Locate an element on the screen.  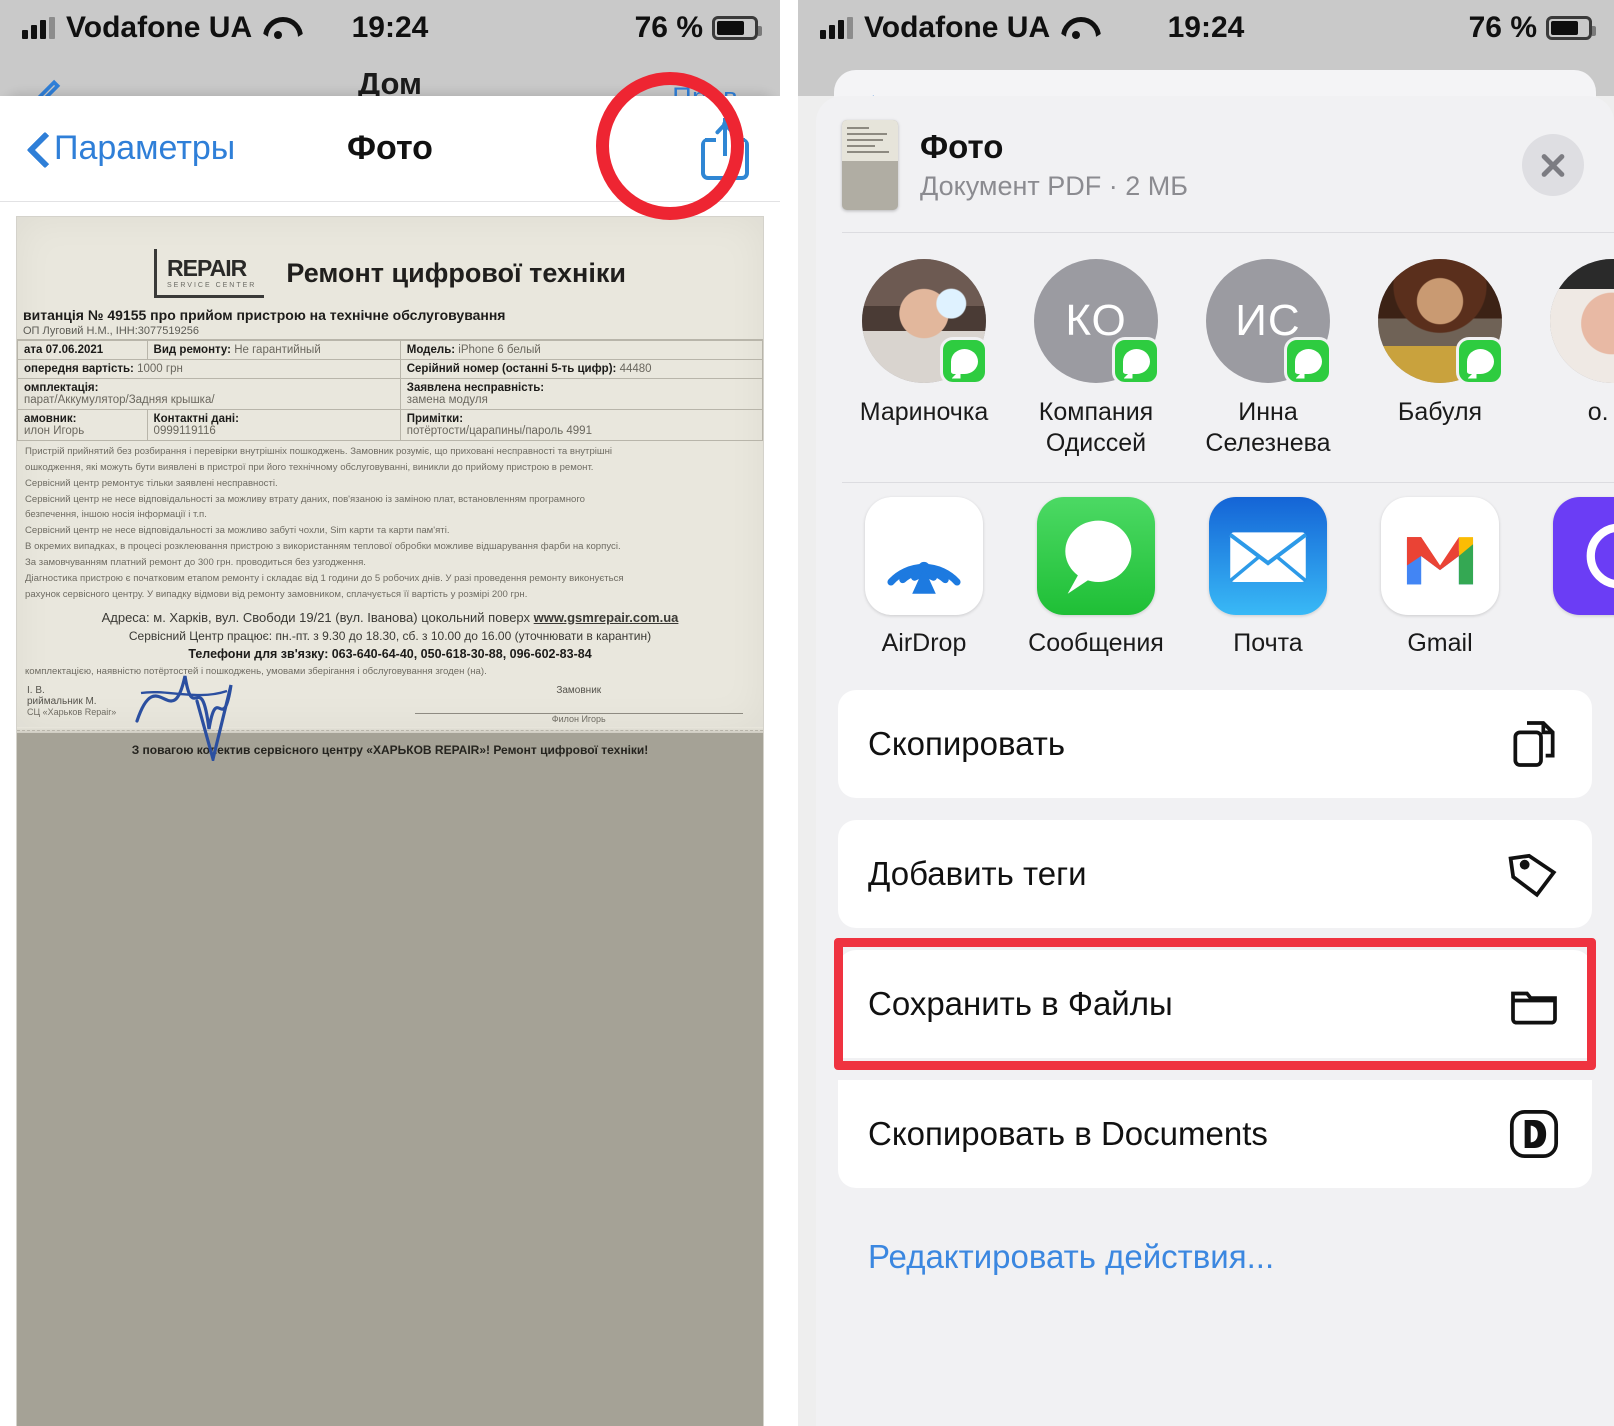
action-group-1: Скопировать is located at coordinates (1215, 743).